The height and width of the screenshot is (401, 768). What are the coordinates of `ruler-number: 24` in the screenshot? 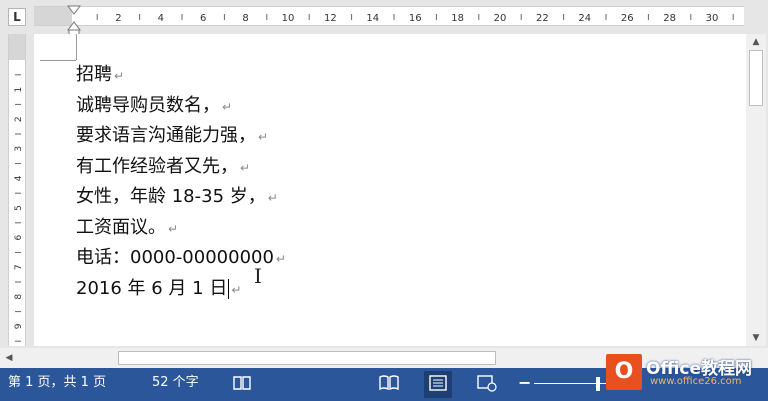 It's located at (584, 18).